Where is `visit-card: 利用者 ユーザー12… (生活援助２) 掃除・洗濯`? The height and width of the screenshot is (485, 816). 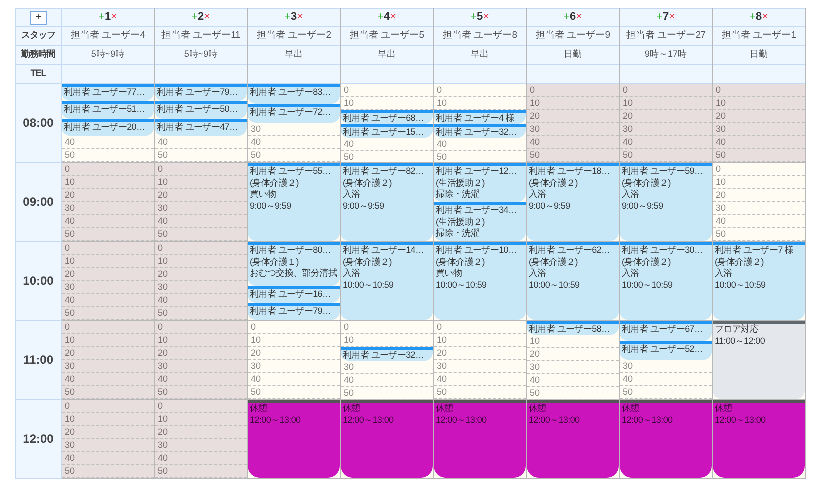
visit-card: 利用者 ユーザー12… (生活援助２) 掃除・洗濯 is located at coordinates (480, 182).